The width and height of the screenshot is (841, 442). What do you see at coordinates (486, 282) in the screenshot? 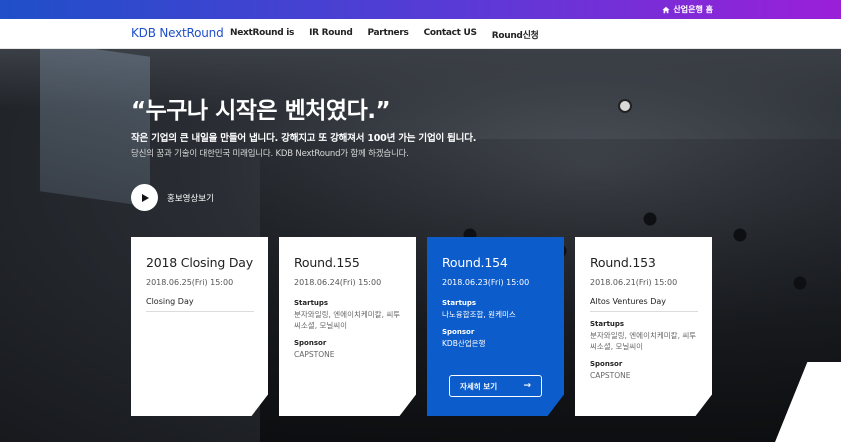
I see `card-date: 2018.06.23(Fri) 15:00` at bounding box center [486, 282].